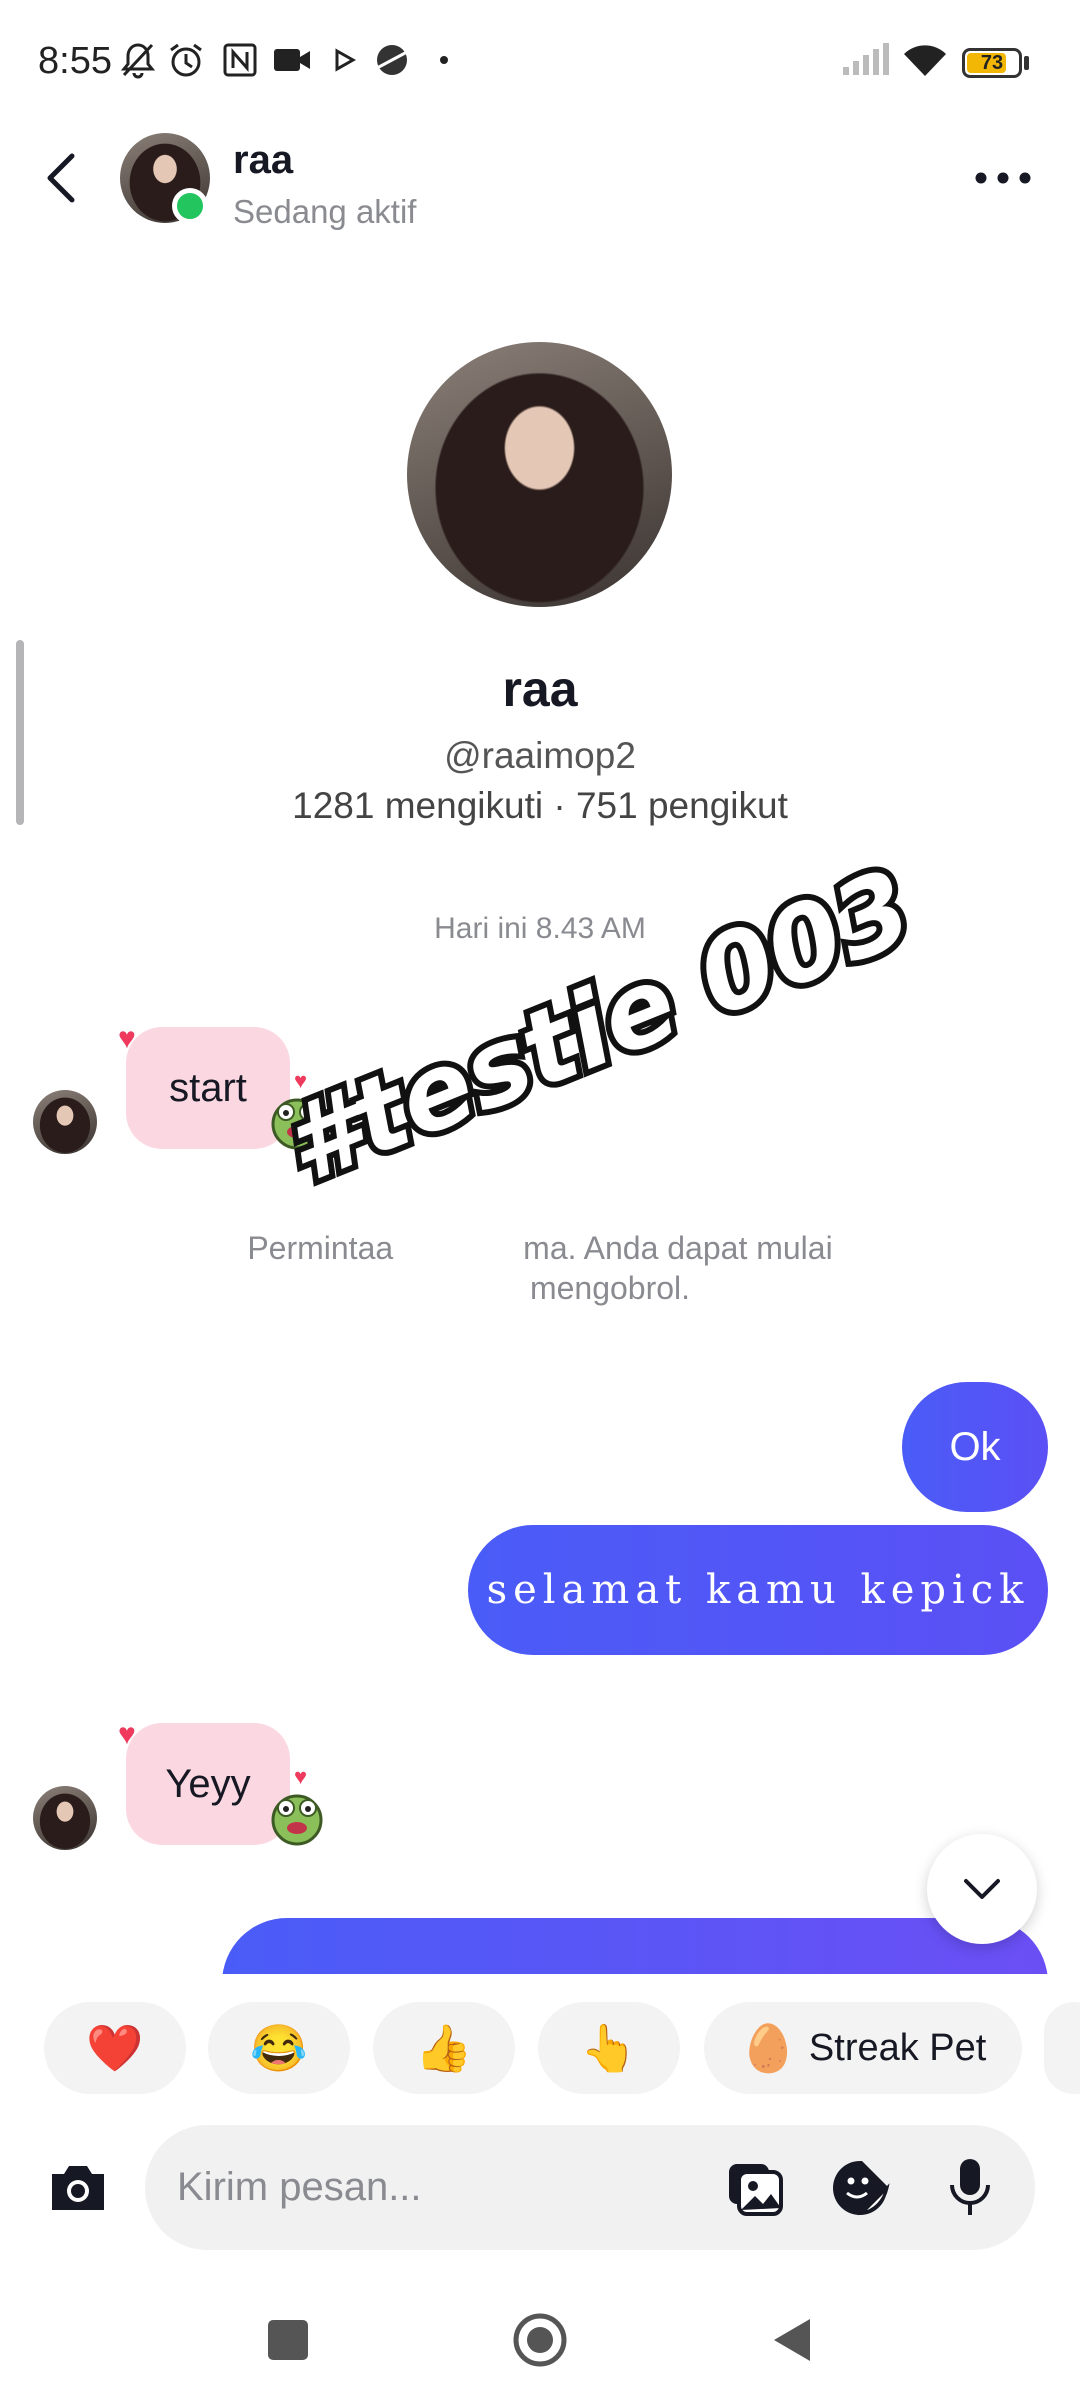  What do you see at coordinates (897, 2047) in the screenshot?
I see `streak-pet-label: Streak Pet` at bounding box center [897, 2047].